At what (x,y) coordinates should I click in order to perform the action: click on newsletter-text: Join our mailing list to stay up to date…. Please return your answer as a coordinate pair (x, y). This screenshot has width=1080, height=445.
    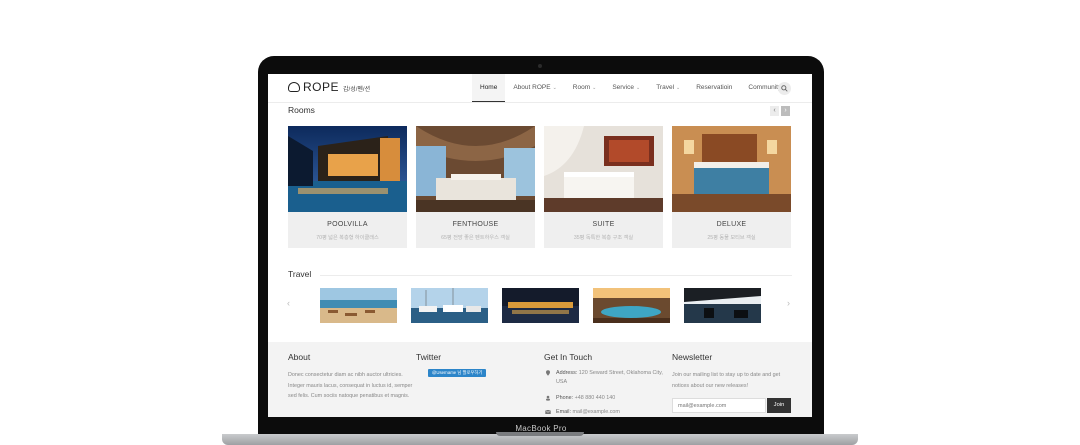
    Looking at the image, I should click on (726, 380).